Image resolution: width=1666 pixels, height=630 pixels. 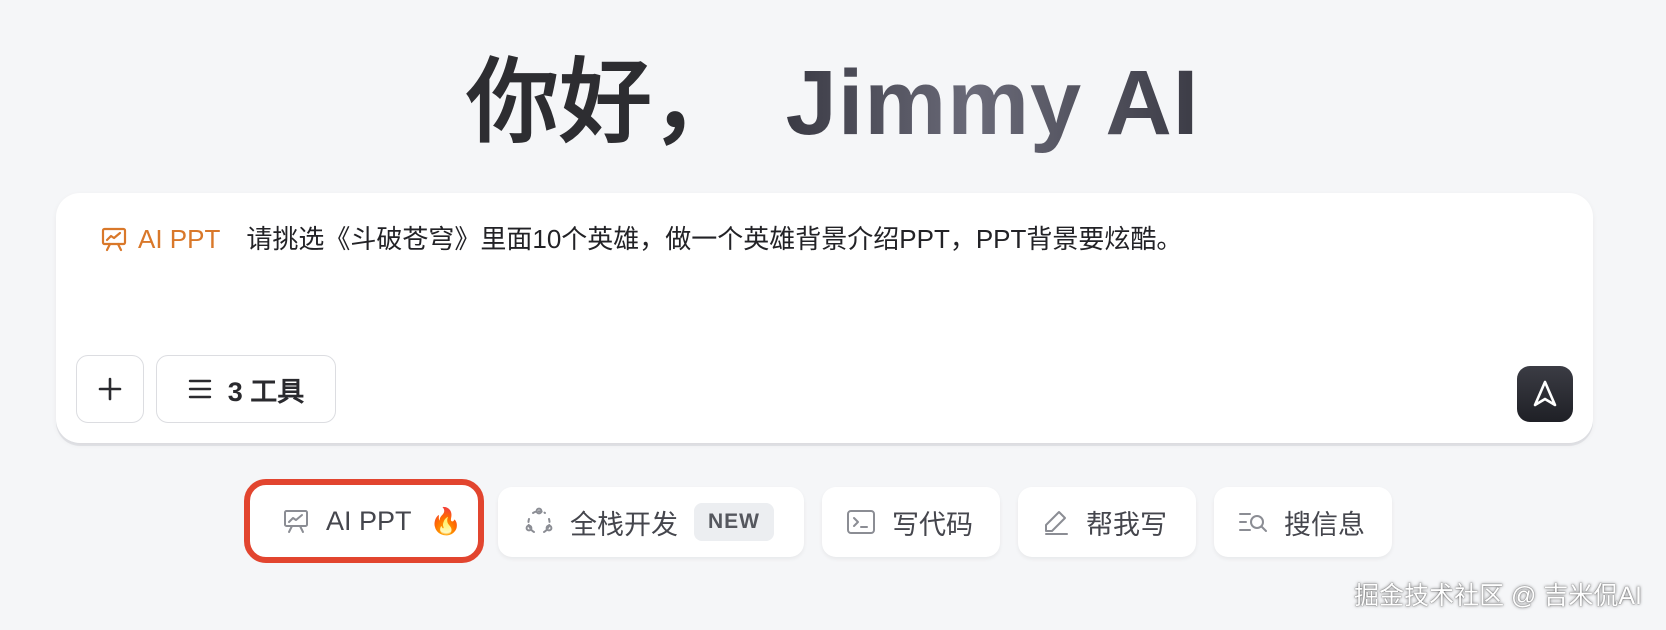 I want to click on fire-icon: 🔥, so click(x=445, y=520).